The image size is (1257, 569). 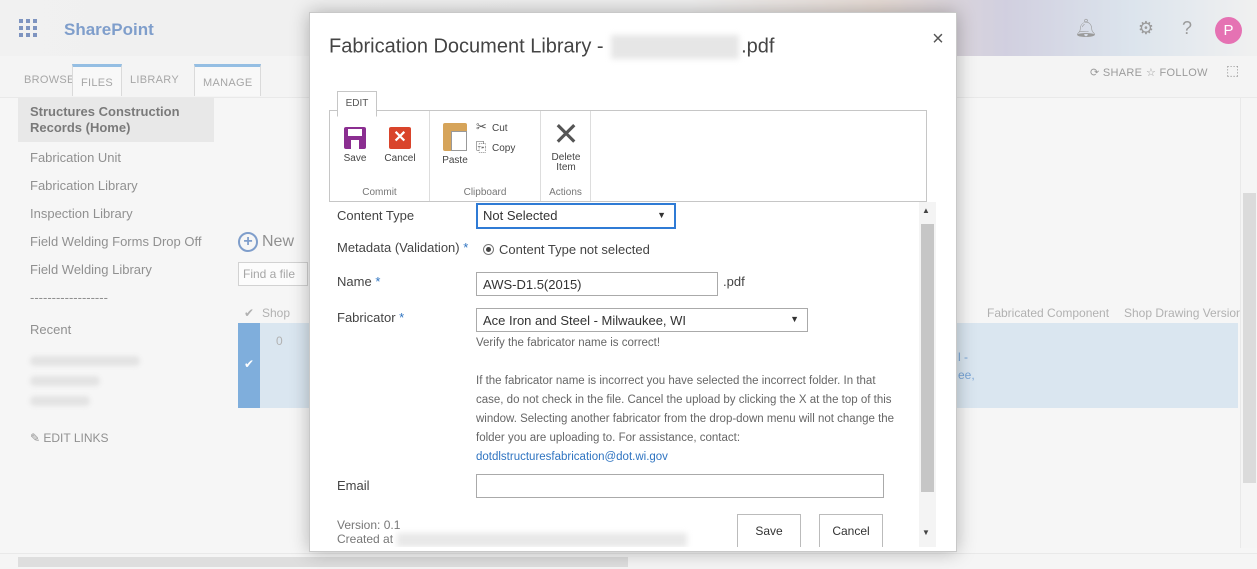 What do you see at coordinates (376, 215) in the screenshot?
I see `content-type-label: Content Type` at bounding box center [376, 215].